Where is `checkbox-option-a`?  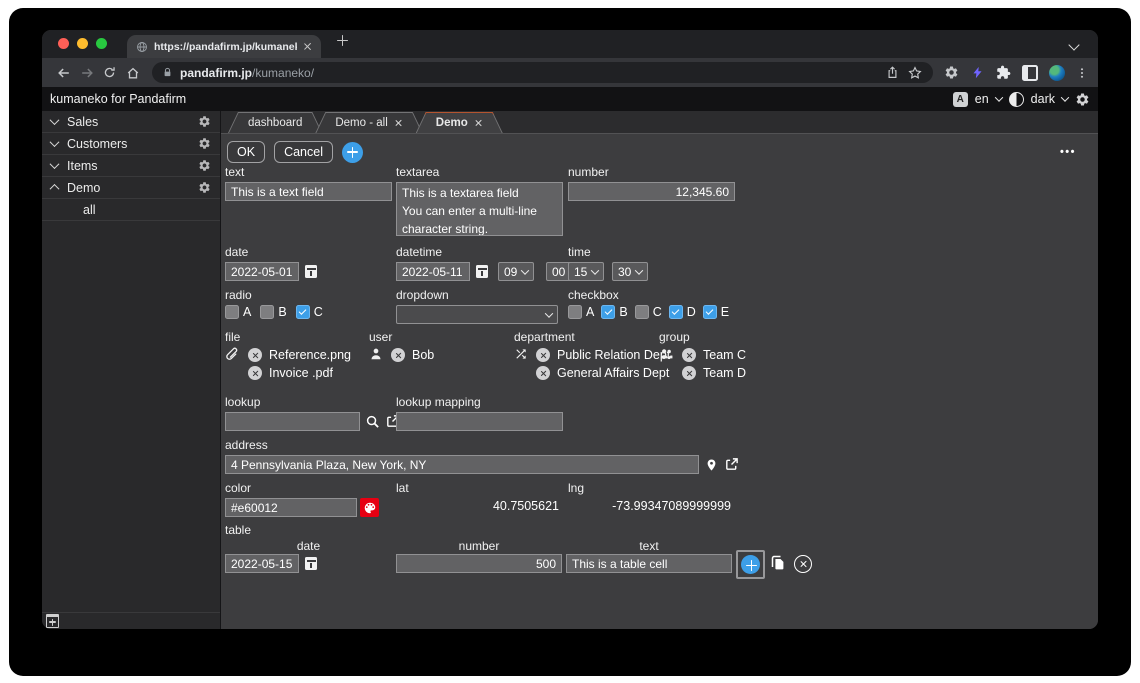 checkbox-option-a is located at coordinates (575, 312).